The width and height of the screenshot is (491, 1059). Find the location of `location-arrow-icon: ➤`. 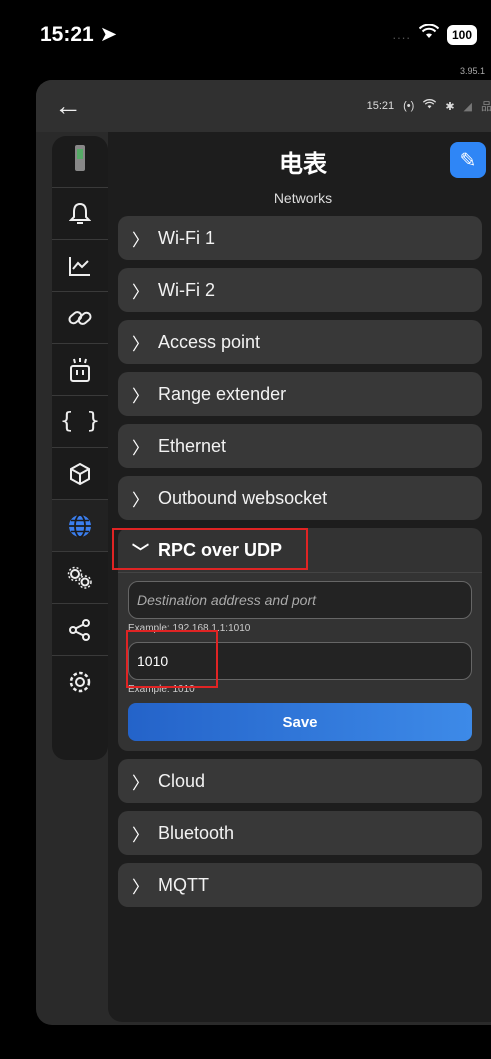

location-arrow-icon: ➤ is located at coordinates (108, 34).